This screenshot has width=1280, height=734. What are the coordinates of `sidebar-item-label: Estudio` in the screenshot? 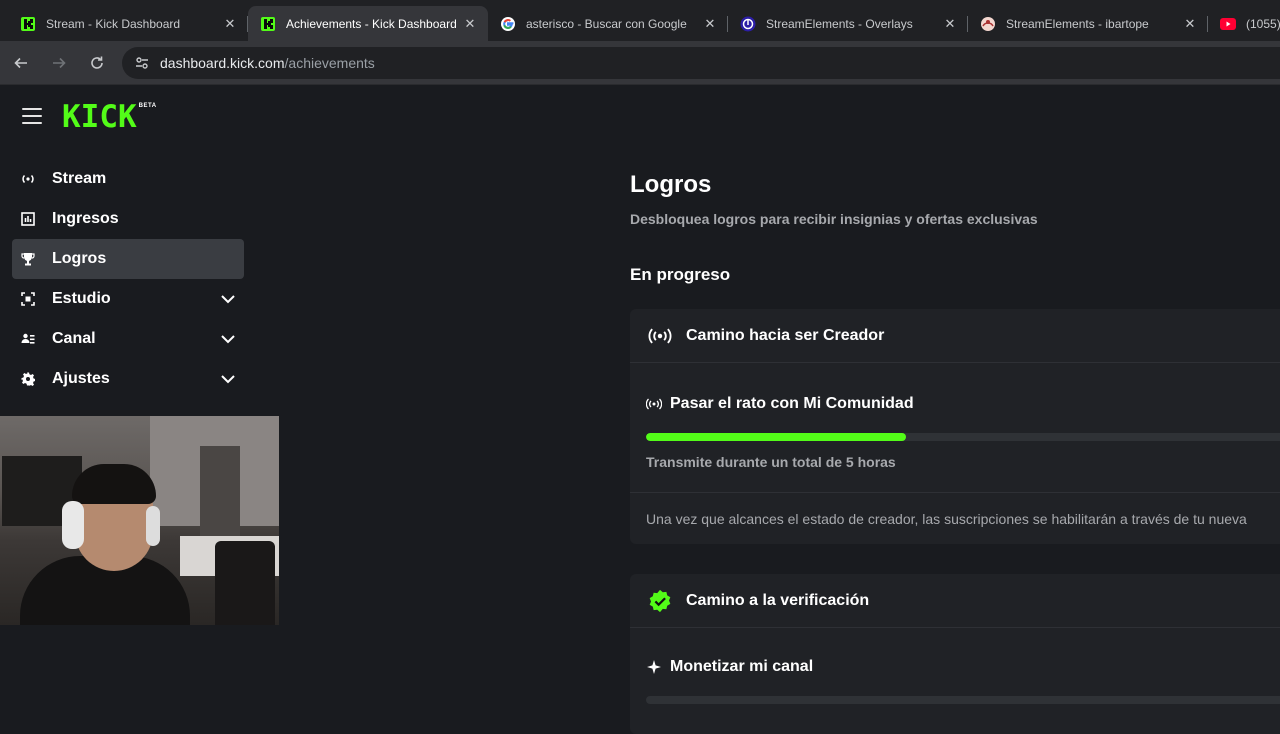 It's located at (81, 298).